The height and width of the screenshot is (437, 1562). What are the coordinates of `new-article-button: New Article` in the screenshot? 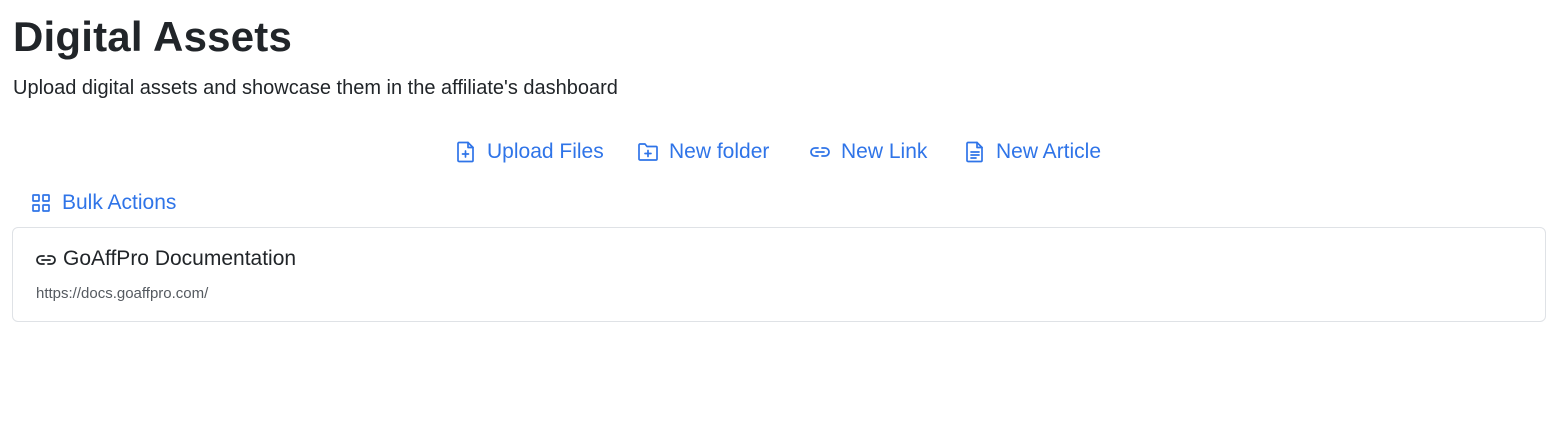 It's located at (1032, 152).